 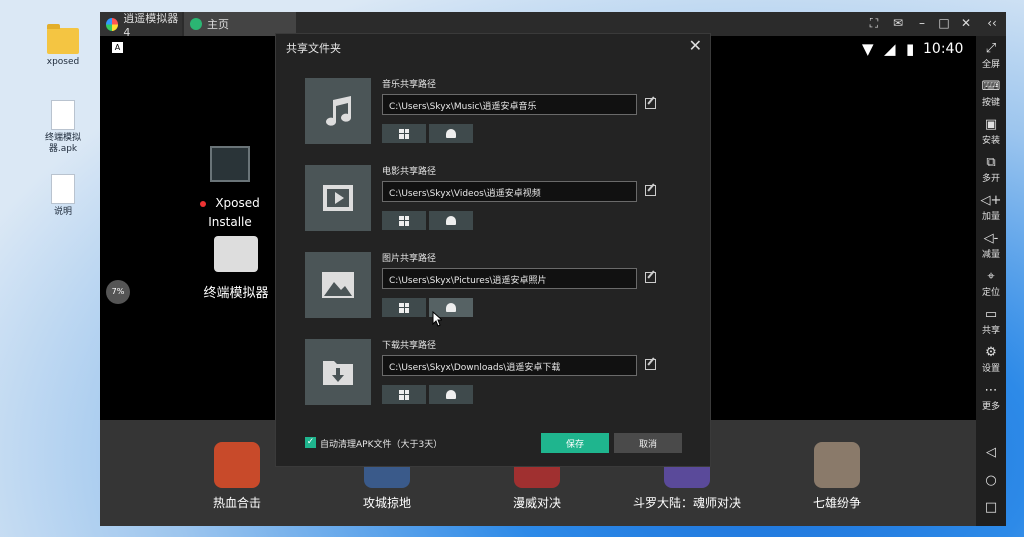 I want to click on minimize-button: –, so click(x=922, y=23).